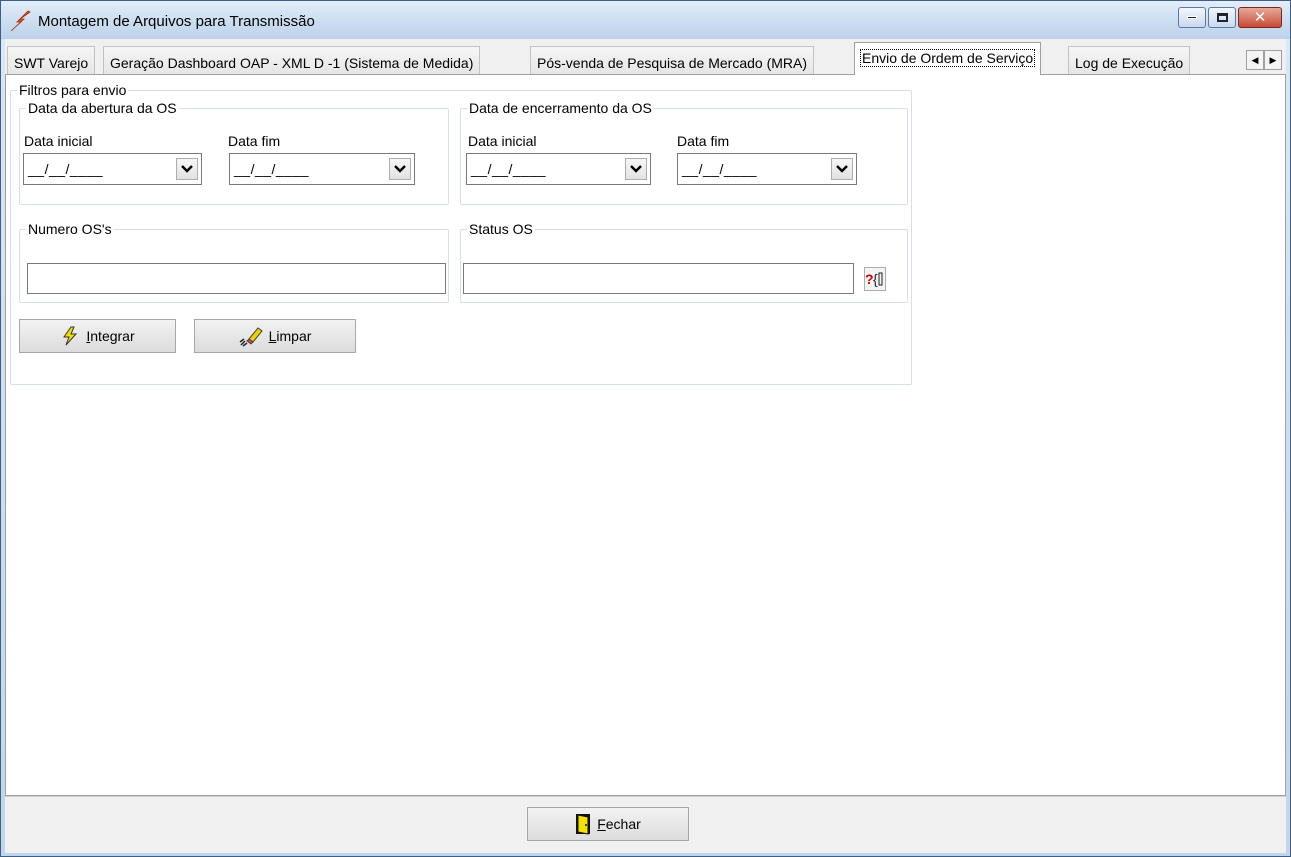 The width and height of the screenshot is (1291, 857). Describe the element at coordinates (290, 336) in the screenshot. I see `limpar-label: Limpar` at that location.